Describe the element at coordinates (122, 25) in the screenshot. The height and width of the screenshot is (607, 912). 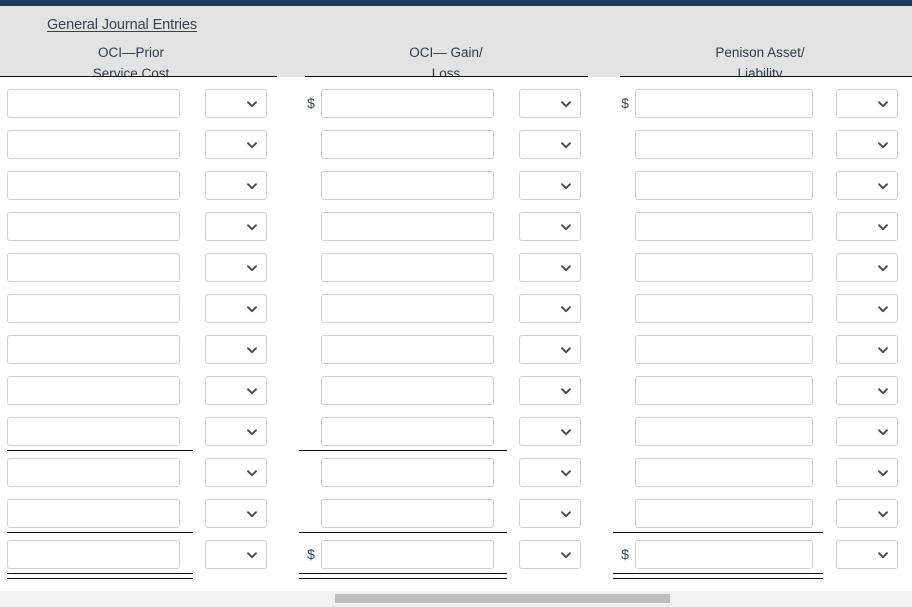
I see `general-journal-entries-title: General Journal Entries` at that location.